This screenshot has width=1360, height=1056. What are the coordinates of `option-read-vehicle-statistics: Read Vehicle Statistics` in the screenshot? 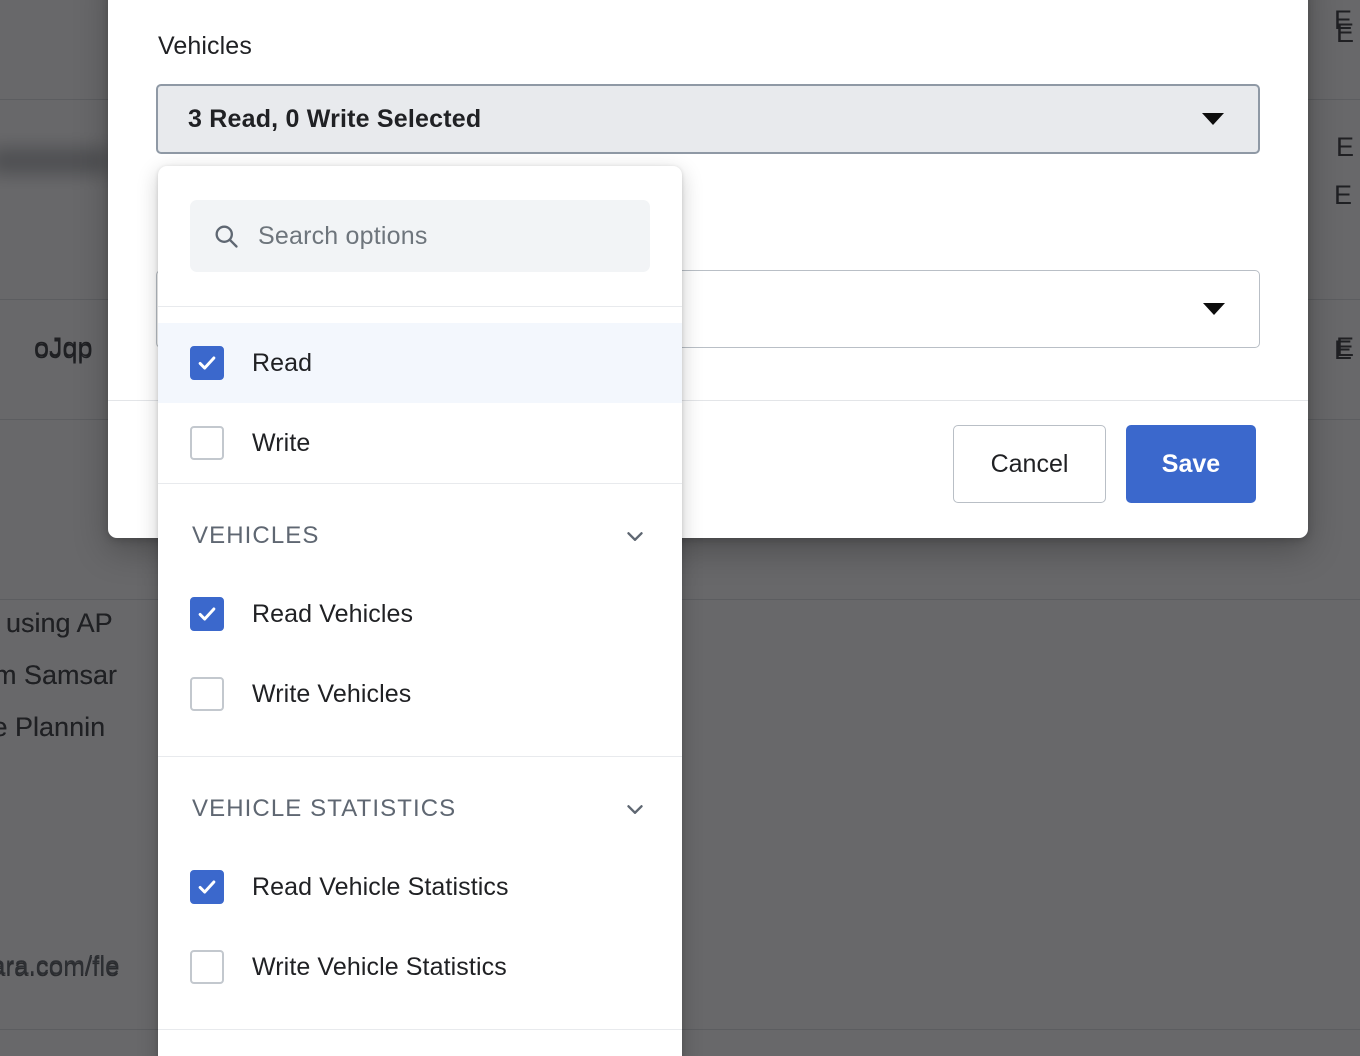 It's located at (420, 887).